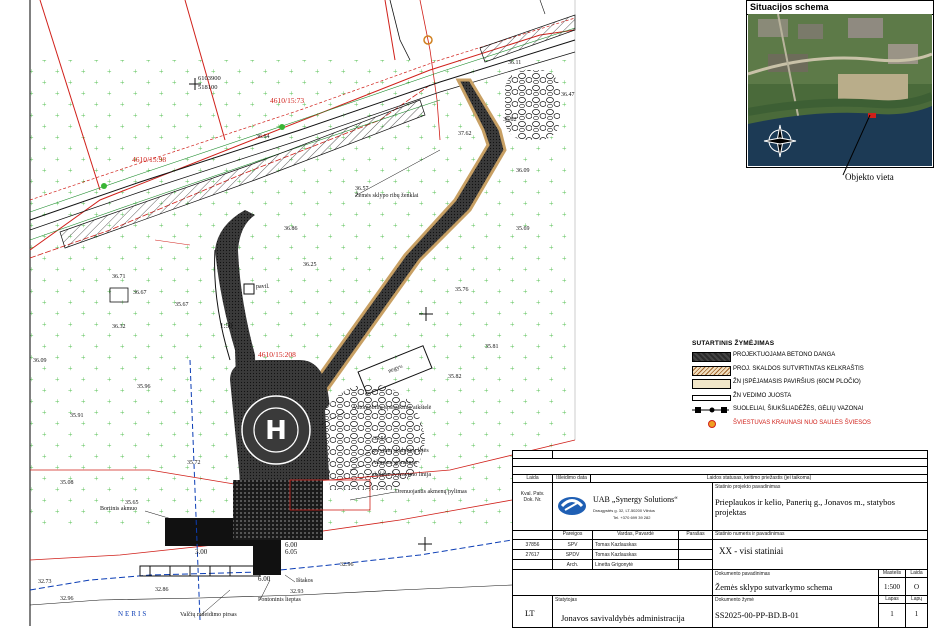  What do you see at coordinates (573, 555) in the screenshot?
I see `staff-role: SPDV` at bounding box center [573, 555].